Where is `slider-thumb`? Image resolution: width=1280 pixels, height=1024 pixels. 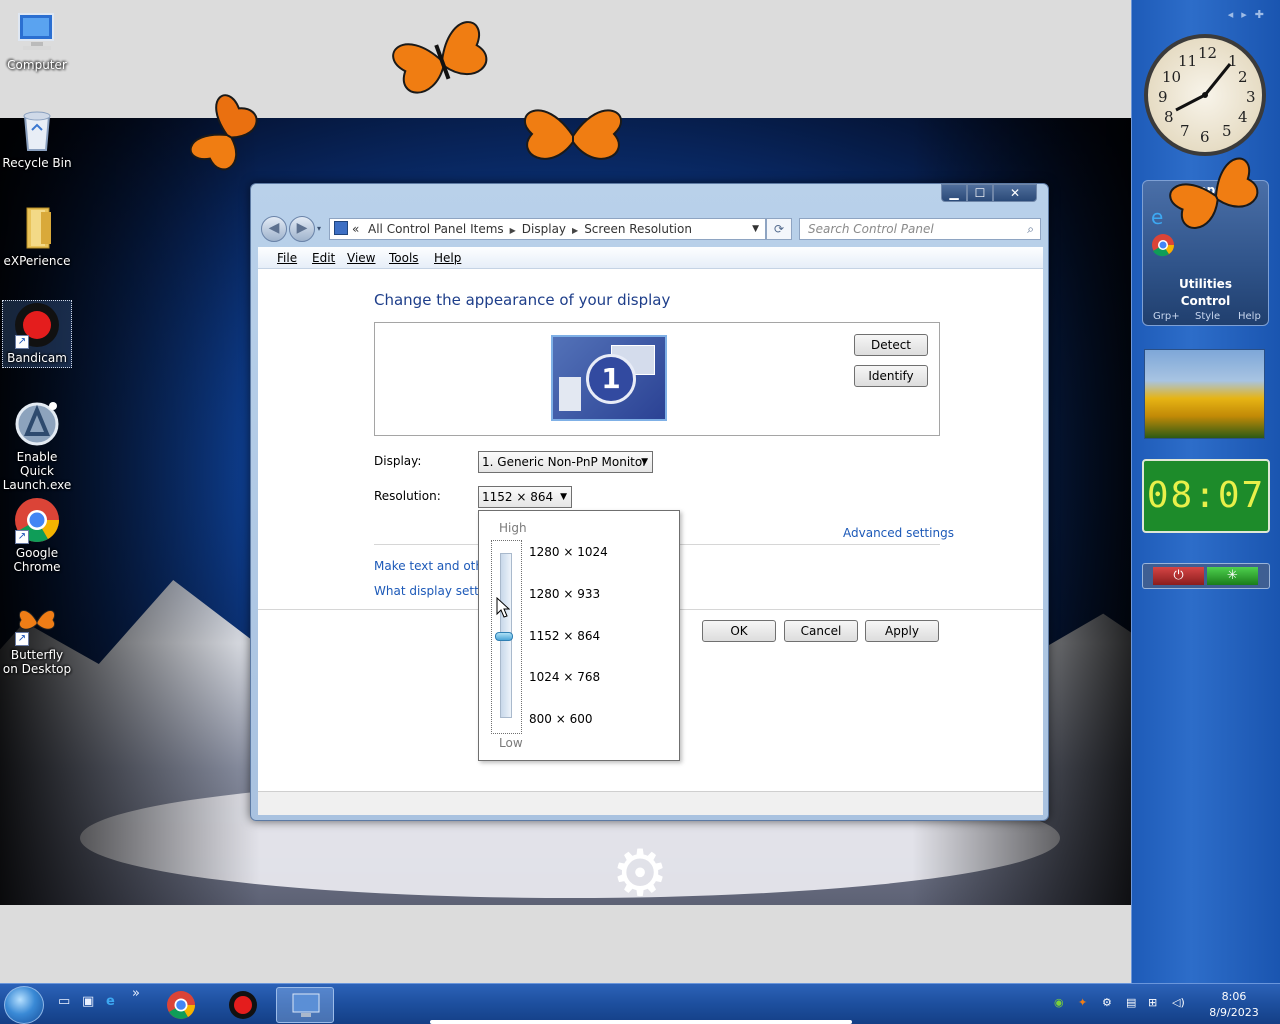
slider-thumb is located at coordinates (504, 636).